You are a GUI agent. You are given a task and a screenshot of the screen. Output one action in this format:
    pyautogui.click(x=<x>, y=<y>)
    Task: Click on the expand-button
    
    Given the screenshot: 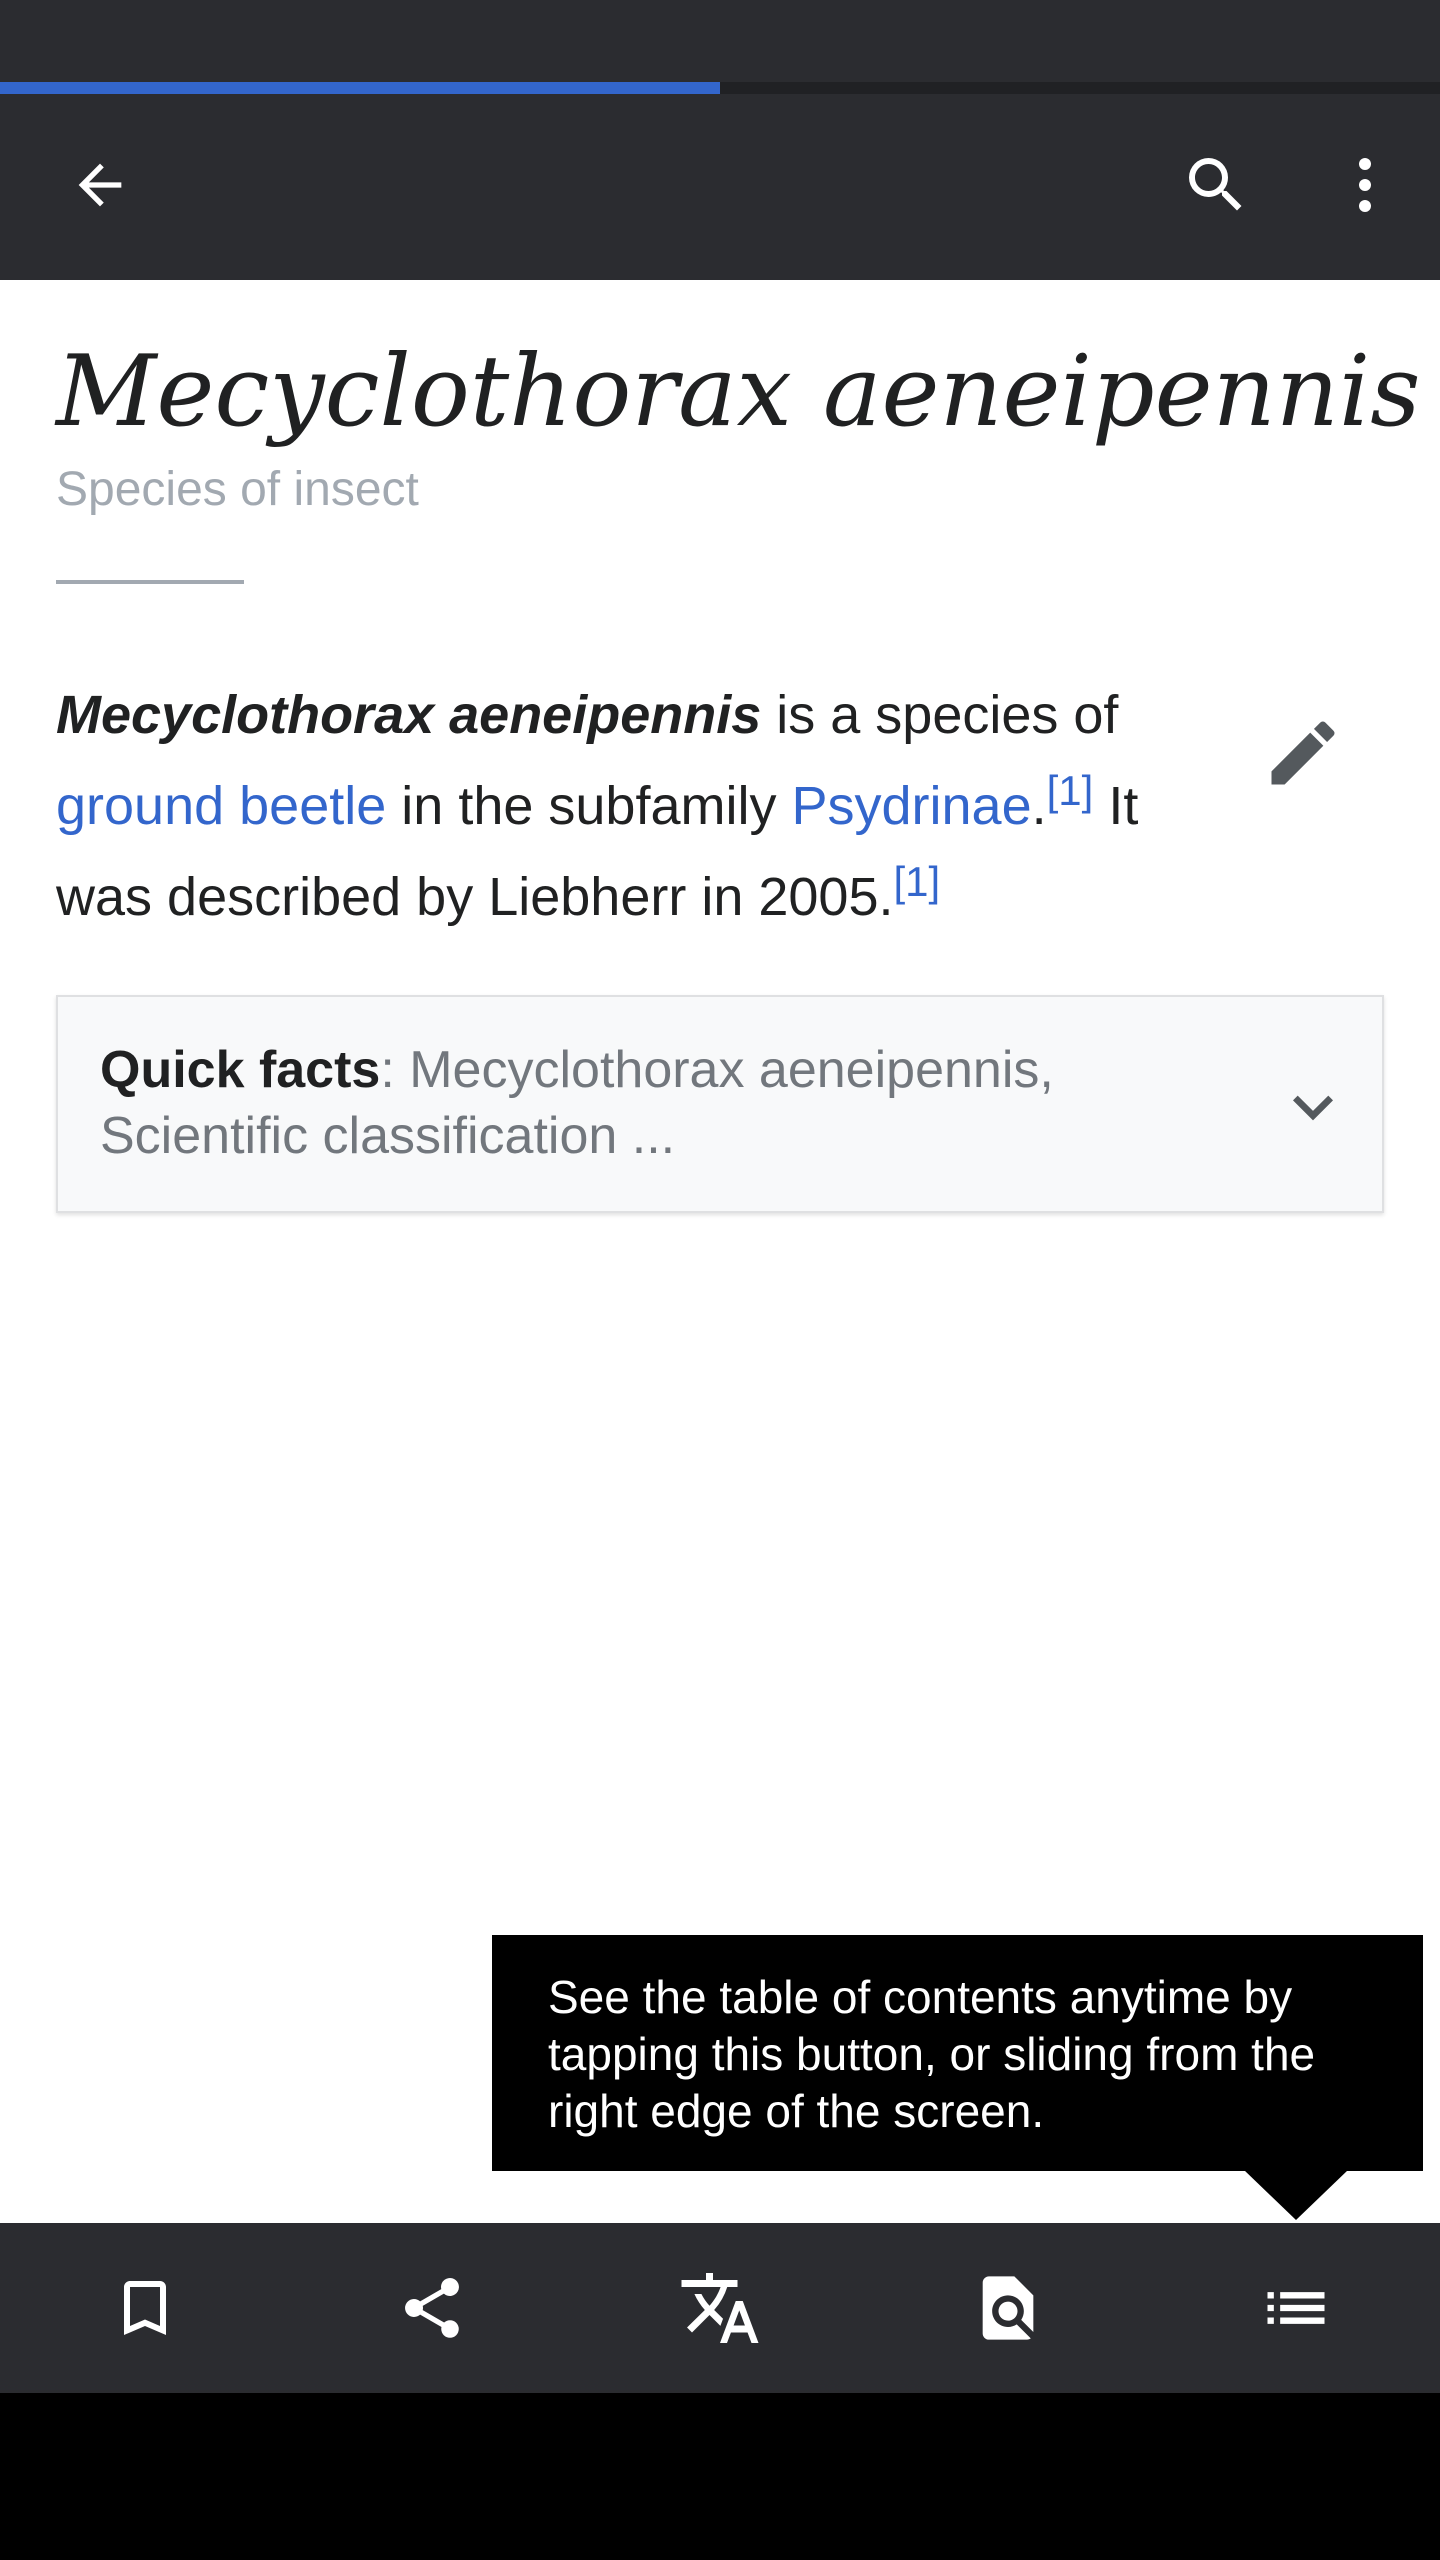 What is the action you would take?
    pyautogui.click(x=1313, y=1107)
    